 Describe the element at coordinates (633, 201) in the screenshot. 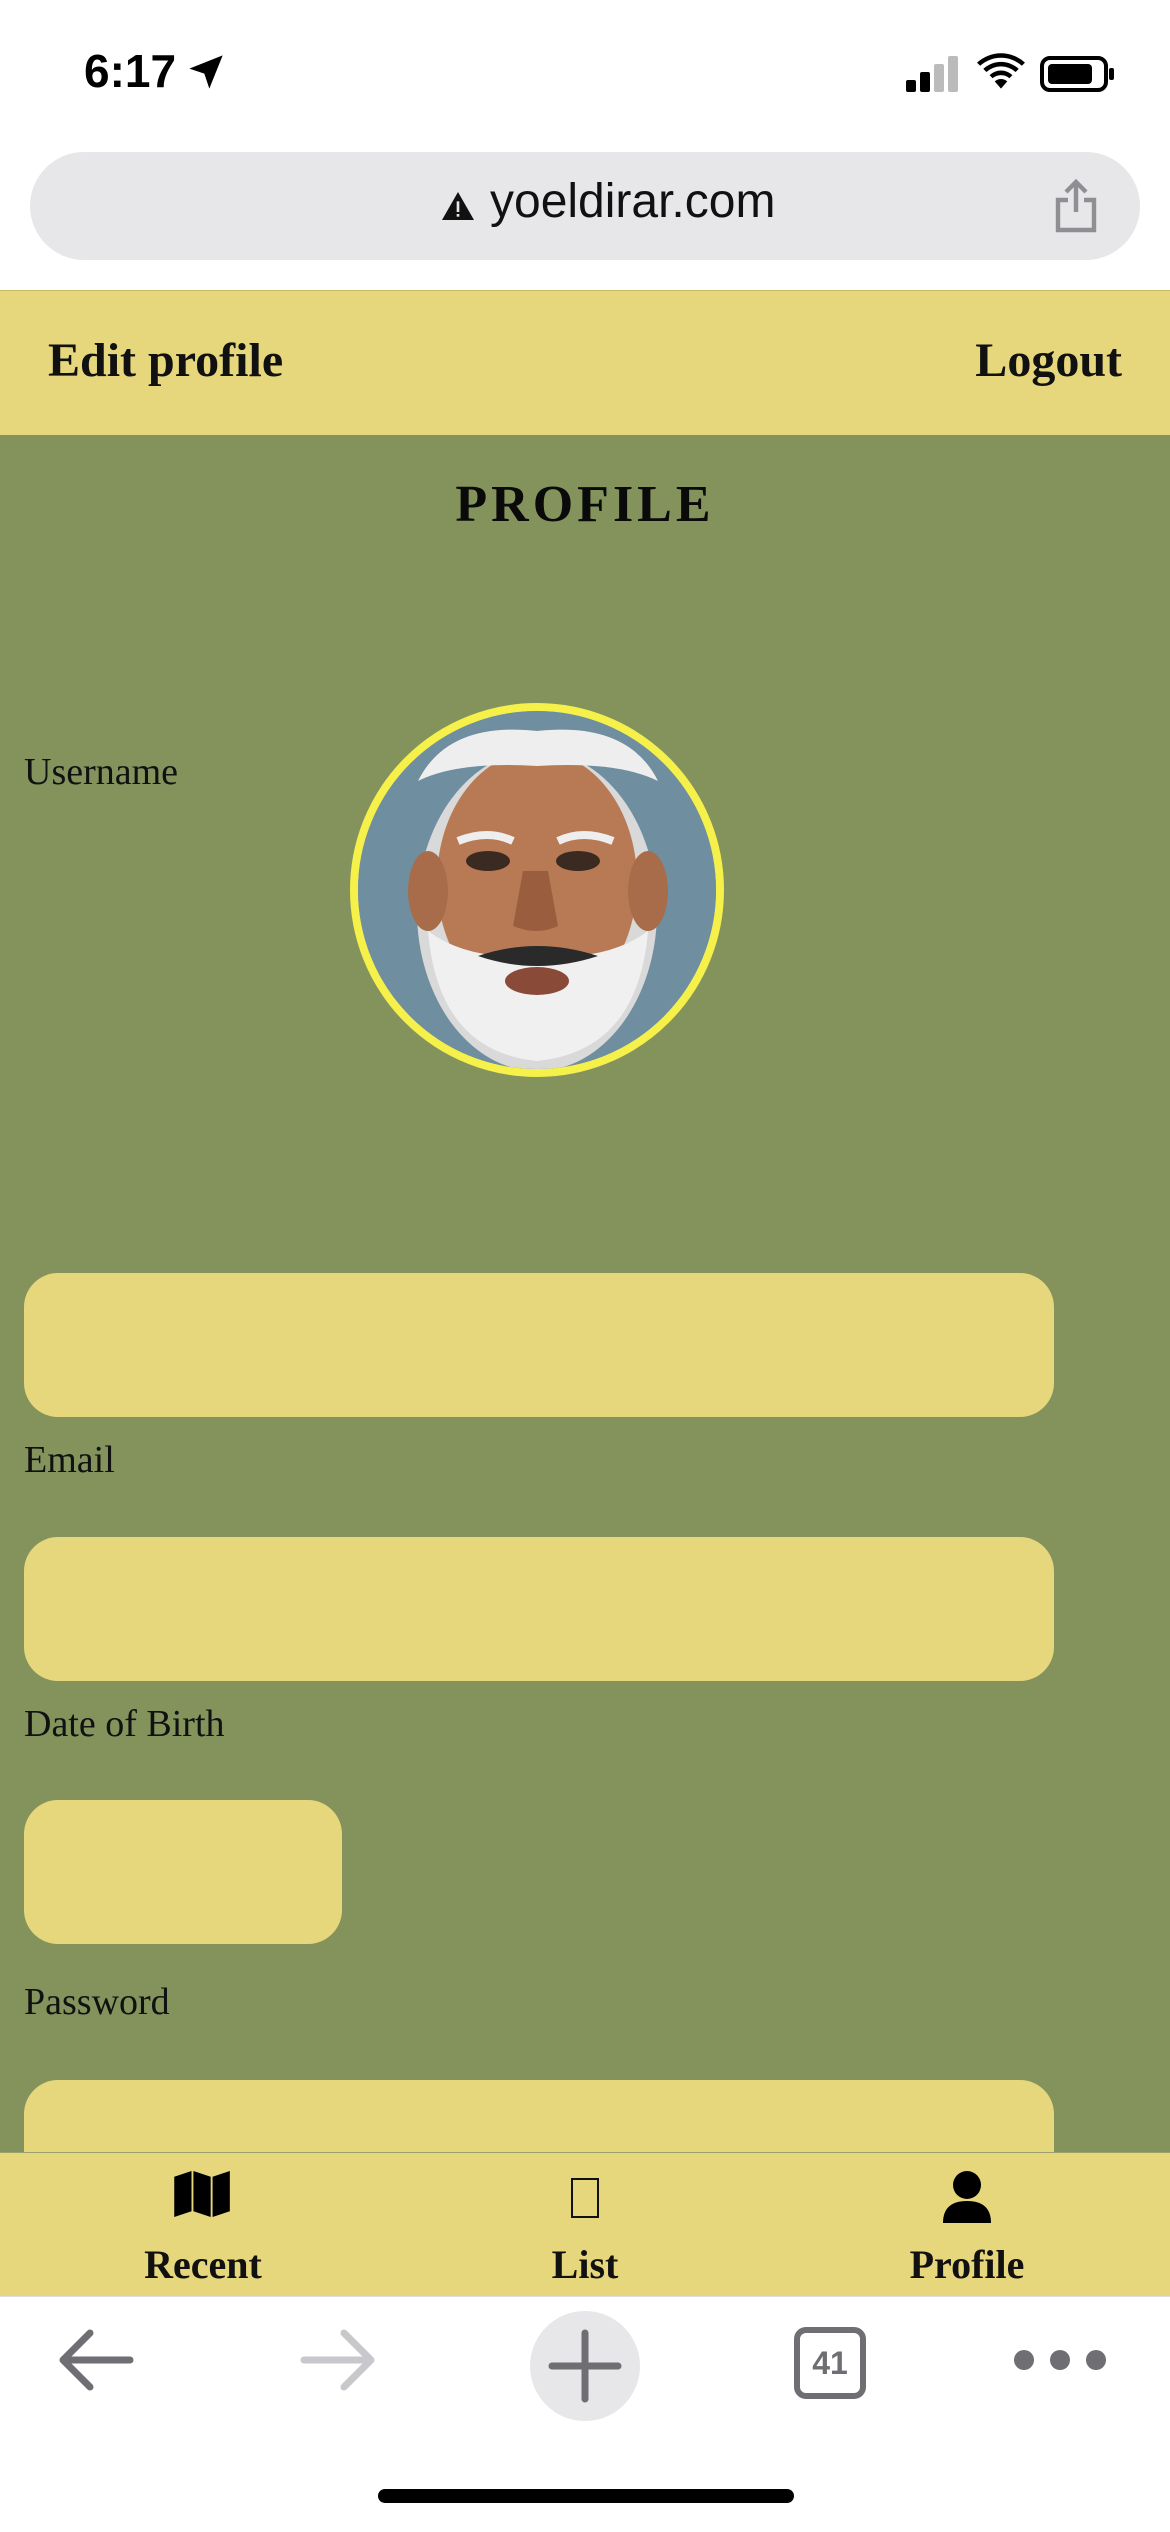

I see `url-text: yoeldirar.com` at that location.